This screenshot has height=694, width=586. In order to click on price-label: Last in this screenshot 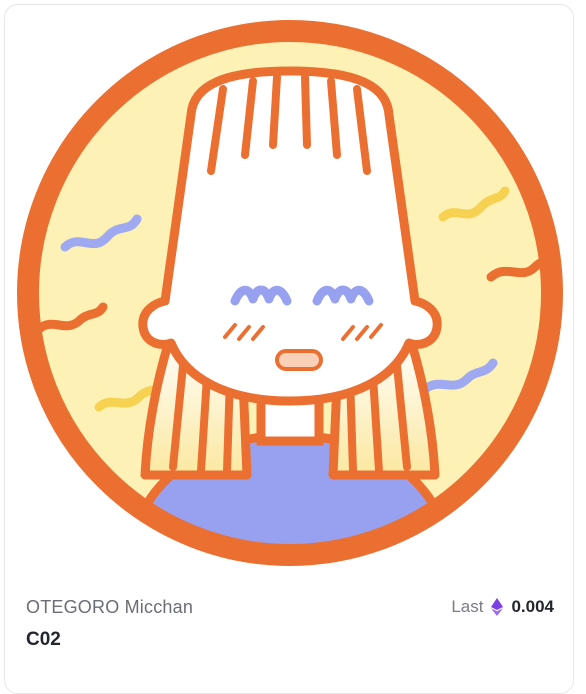, I will do `click(467, 606)`.